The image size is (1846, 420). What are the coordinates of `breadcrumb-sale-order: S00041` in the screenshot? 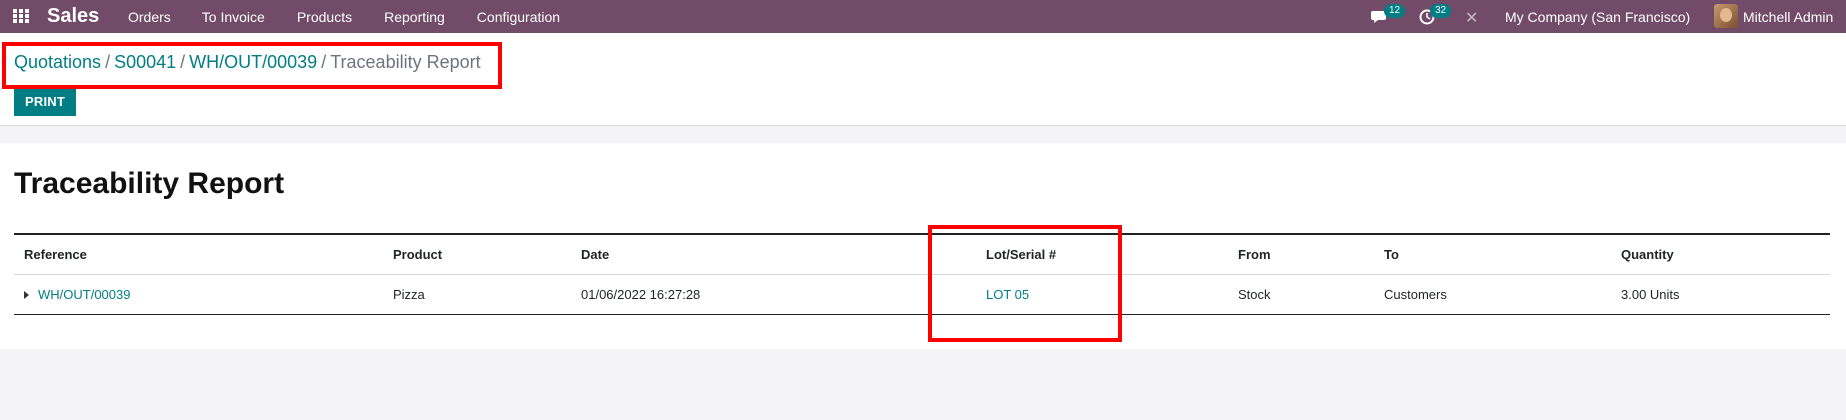 It's located at (145, 62).